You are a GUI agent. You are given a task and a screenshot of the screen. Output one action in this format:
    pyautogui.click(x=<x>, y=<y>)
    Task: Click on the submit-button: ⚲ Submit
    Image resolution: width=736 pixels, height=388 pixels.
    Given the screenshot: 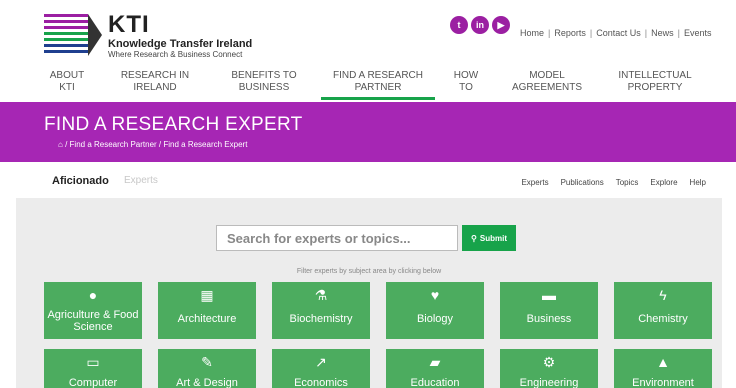 What is the action you would take?
    pyautogui.click(x=489, y=238)
    